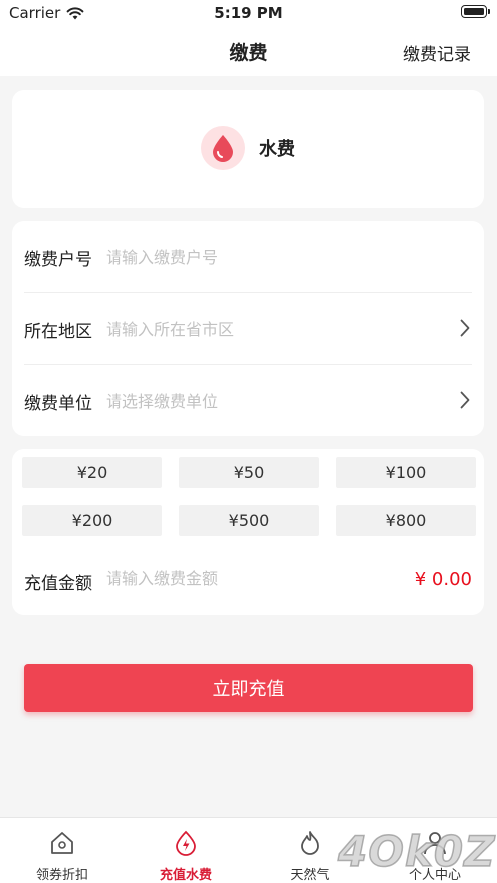  What do you see at coordinates (475, 11) in the screenshot?
I see `battery-icon` at bounding box center [475, 11].